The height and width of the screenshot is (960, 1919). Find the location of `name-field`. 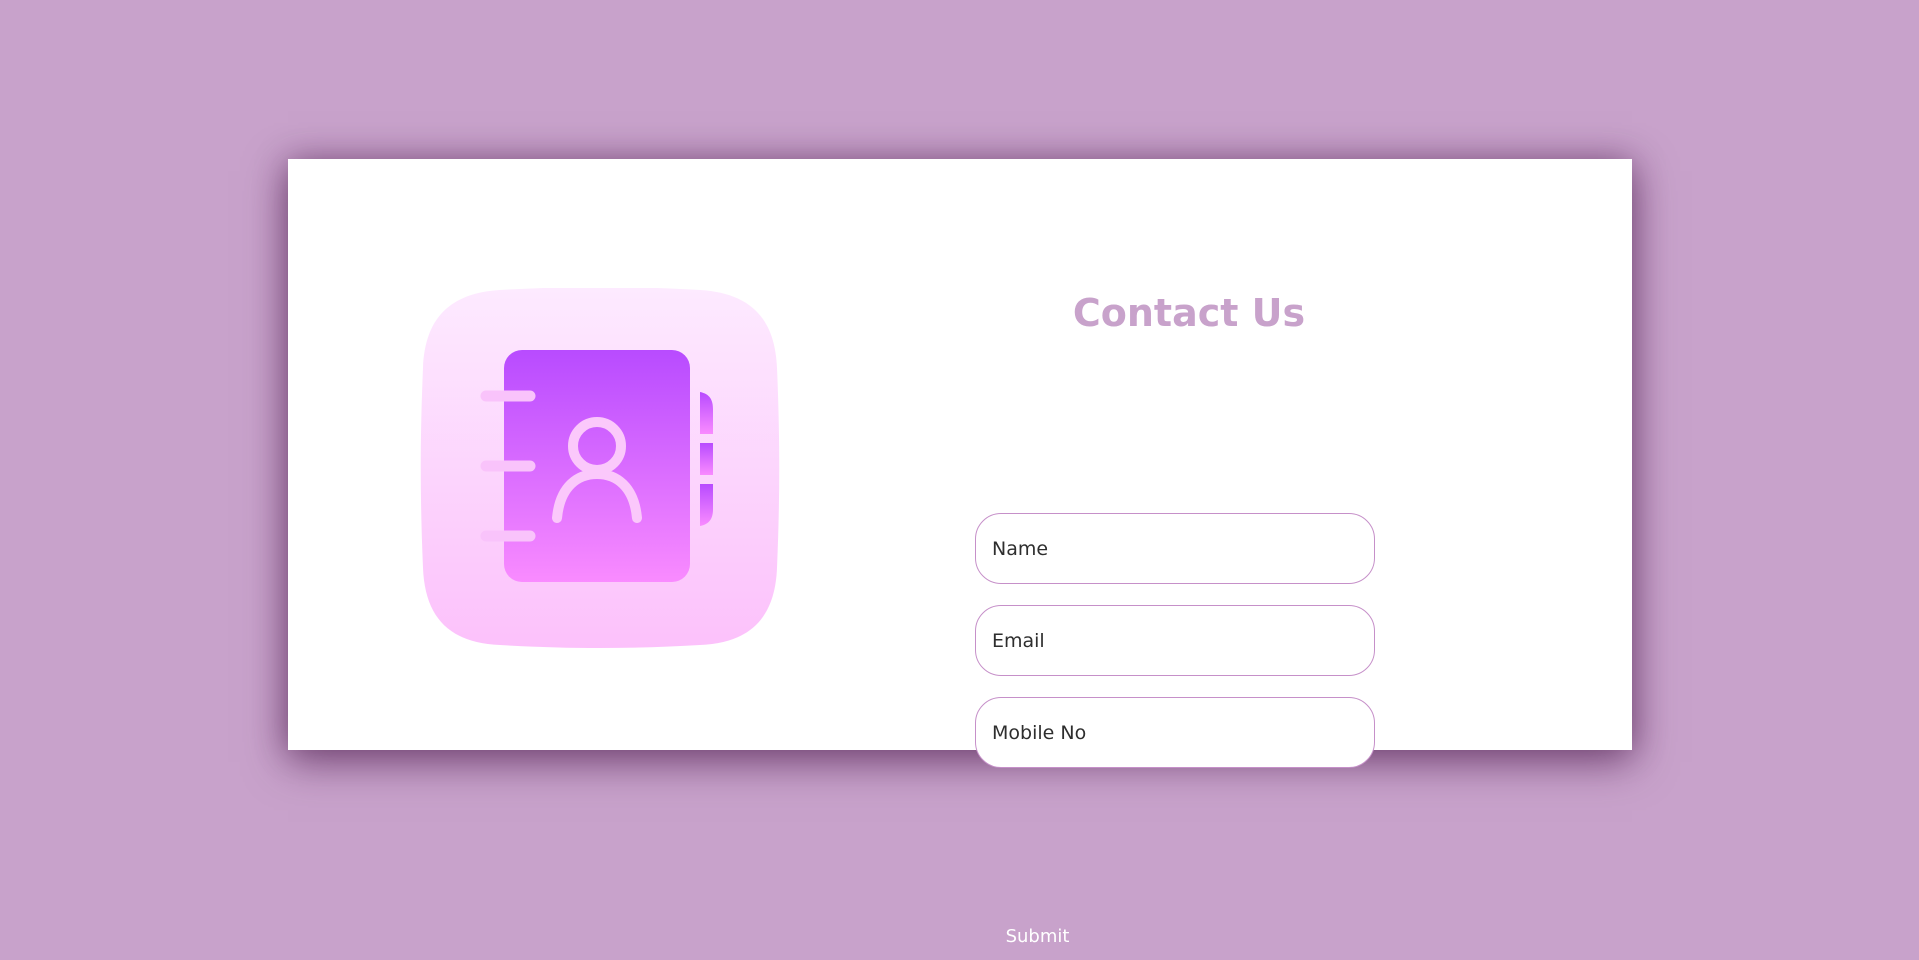

name-field is located at coordinates (1175, 548).